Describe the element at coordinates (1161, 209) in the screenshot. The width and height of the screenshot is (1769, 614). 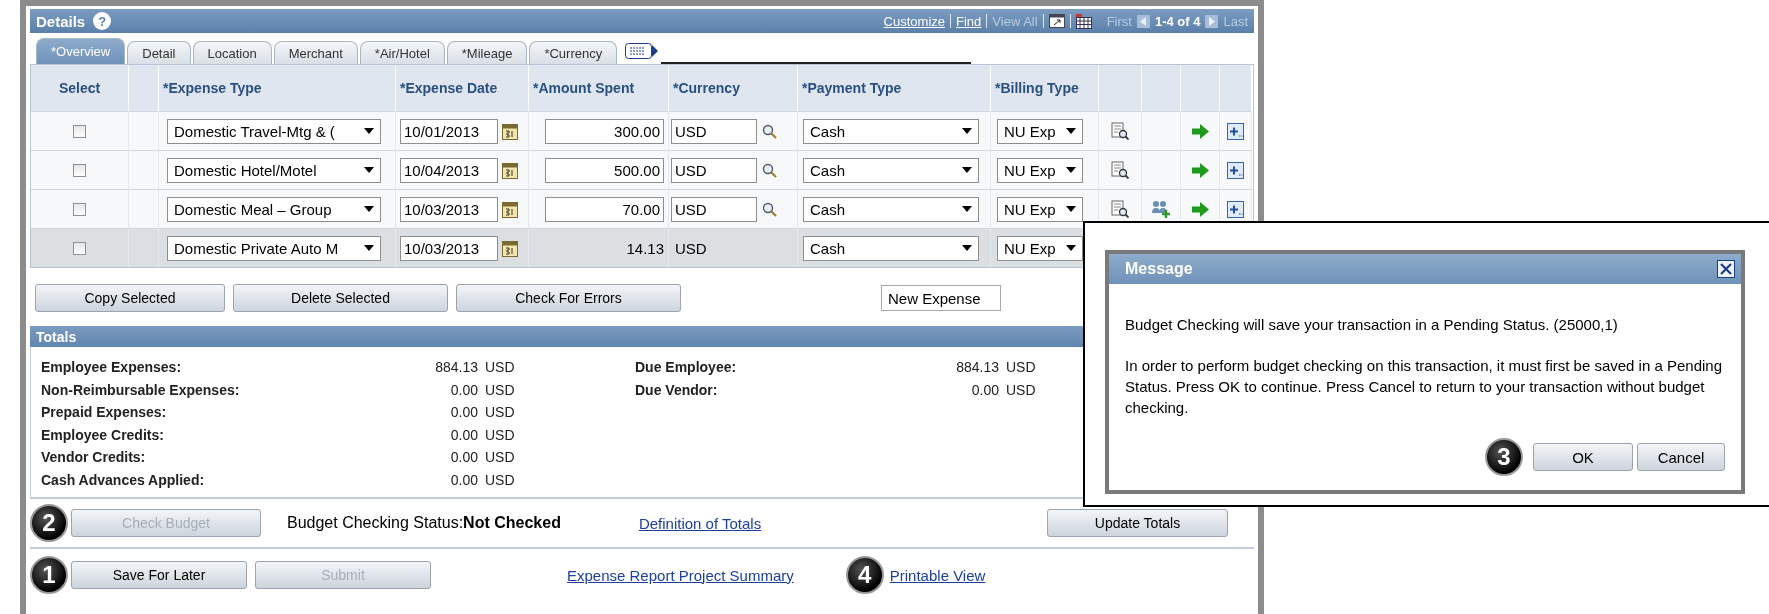
I see `people-add-icon` at that location.